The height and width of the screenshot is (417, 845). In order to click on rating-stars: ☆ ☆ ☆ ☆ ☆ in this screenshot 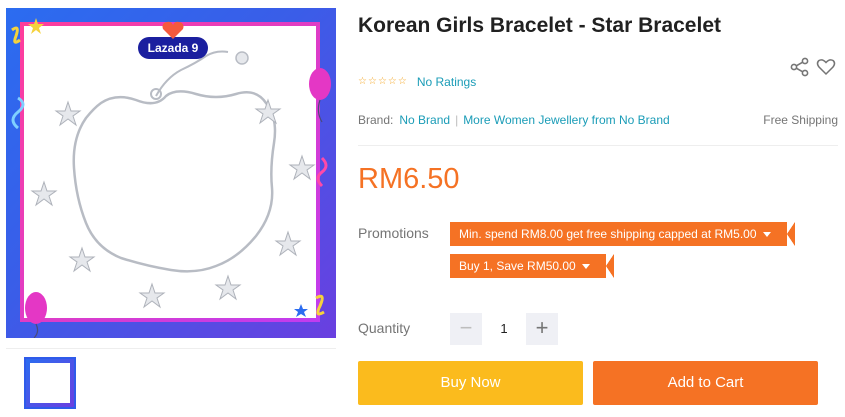, I will do `click(382, 82)`.